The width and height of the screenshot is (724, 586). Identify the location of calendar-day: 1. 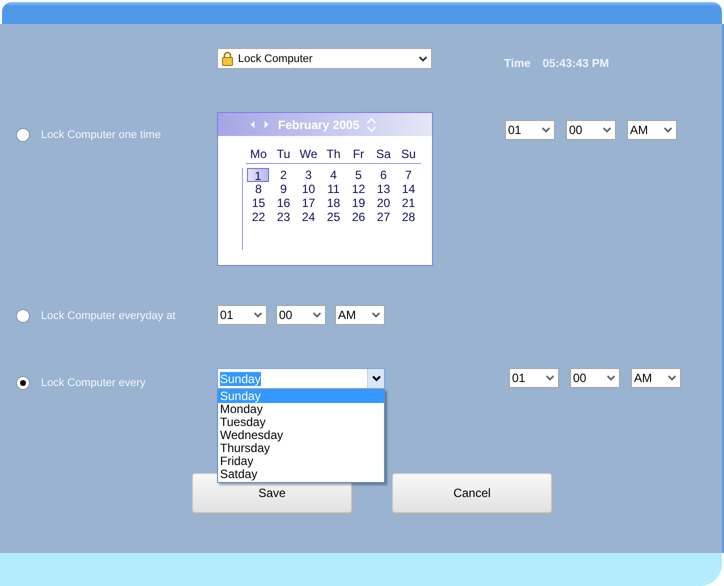
(258, 175).